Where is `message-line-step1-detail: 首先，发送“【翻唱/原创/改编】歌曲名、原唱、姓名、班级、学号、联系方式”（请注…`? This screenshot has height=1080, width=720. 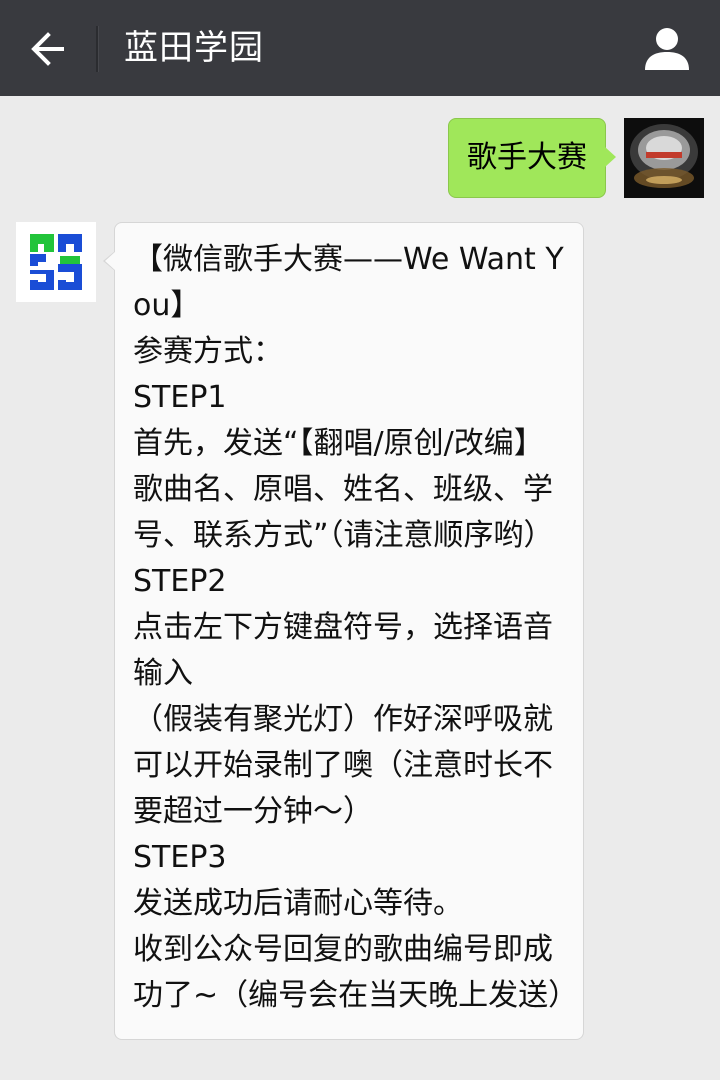 message-line-step1-detail: 首先，发送“【翻唱/原创/改编】歌曲名、原唱、姓名、班级、学号、联系方式”（请注… is located at coordinates (343, 489).